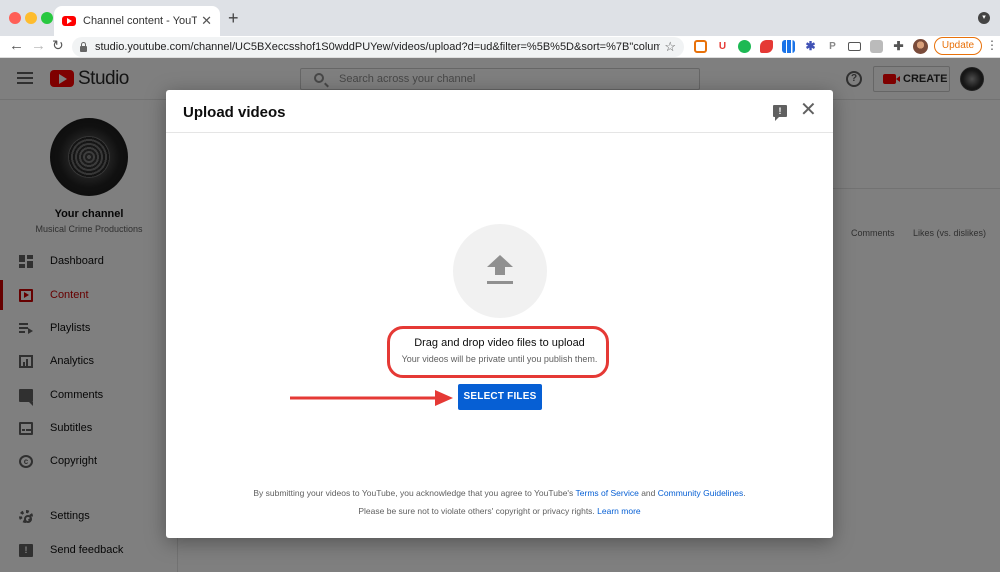 Image resolution: width=1000 pixels, height=572 pixels. Describe the element at coordinates (992, 45) in the screenshot. I see `chrome-menu-icon: ⋮` at that location.